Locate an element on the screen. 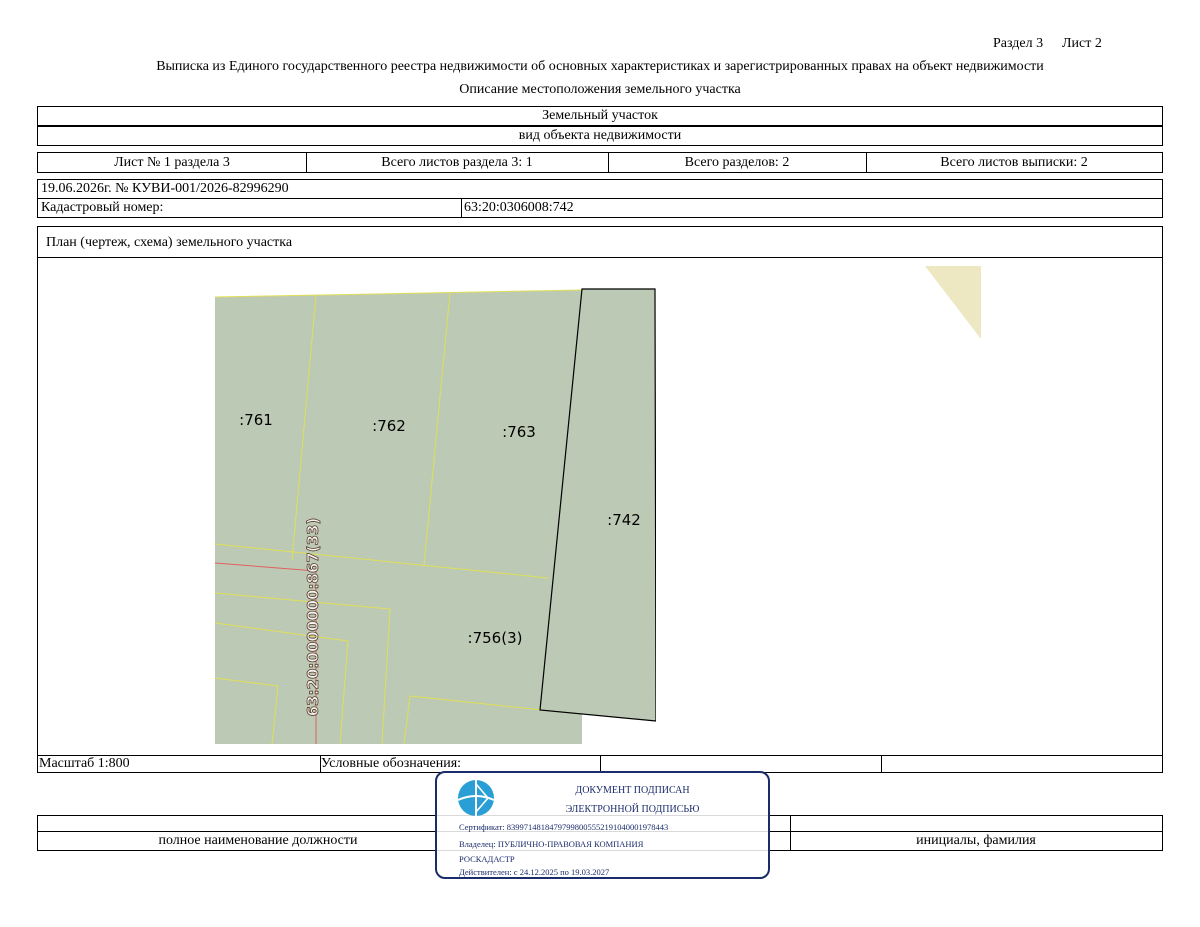 This screenshot has height=927, width=1200. adjacent-area-shape is located at coordinates (953, 302).